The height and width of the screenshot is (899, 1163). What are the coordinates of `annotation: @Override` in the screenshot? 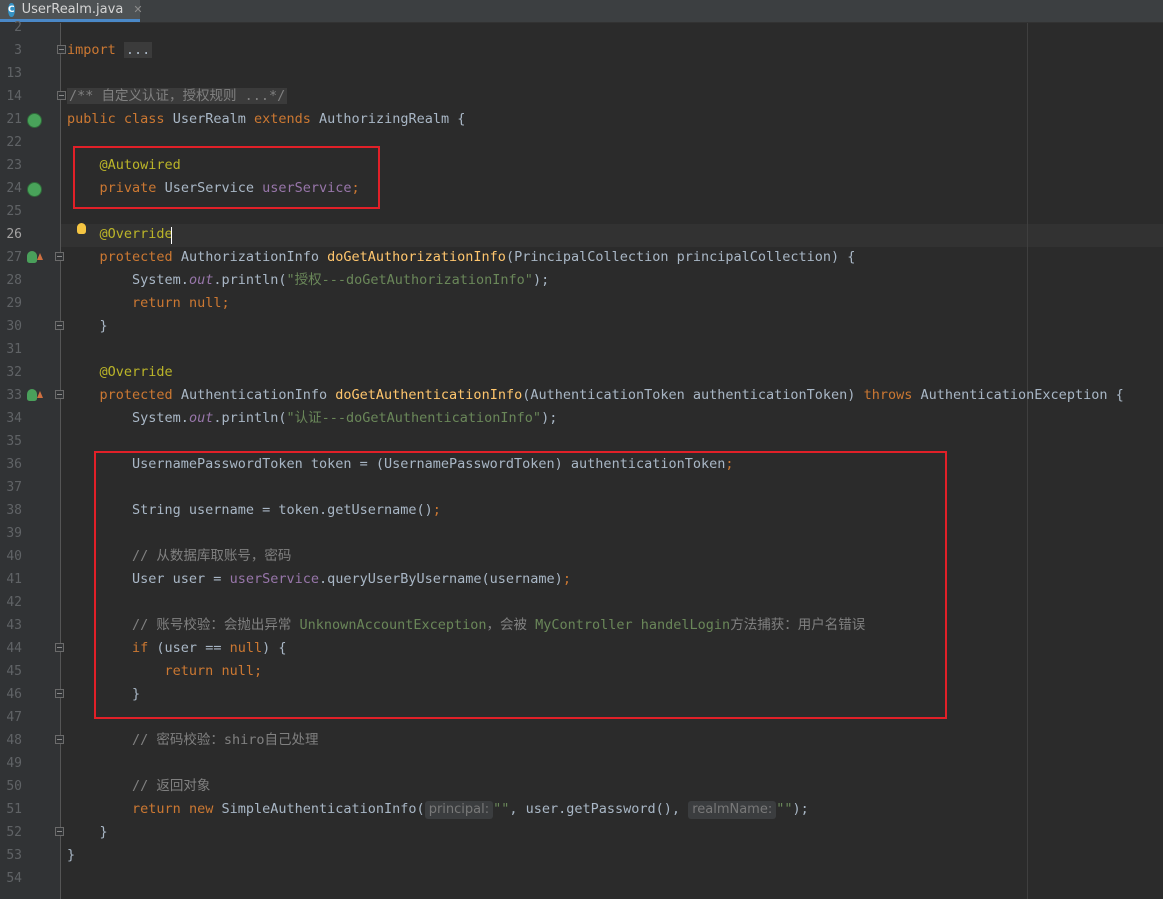 It's located at (136, 372).